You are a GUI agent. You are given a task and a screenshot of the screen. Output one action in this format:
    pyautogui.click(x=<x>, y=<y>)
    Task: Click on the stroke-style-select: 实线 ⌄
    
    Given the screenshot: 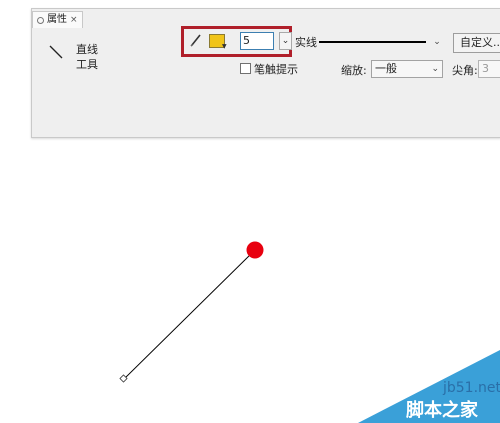 What is the action you would take?
    pyautogui.click(x=369, y=41)
    